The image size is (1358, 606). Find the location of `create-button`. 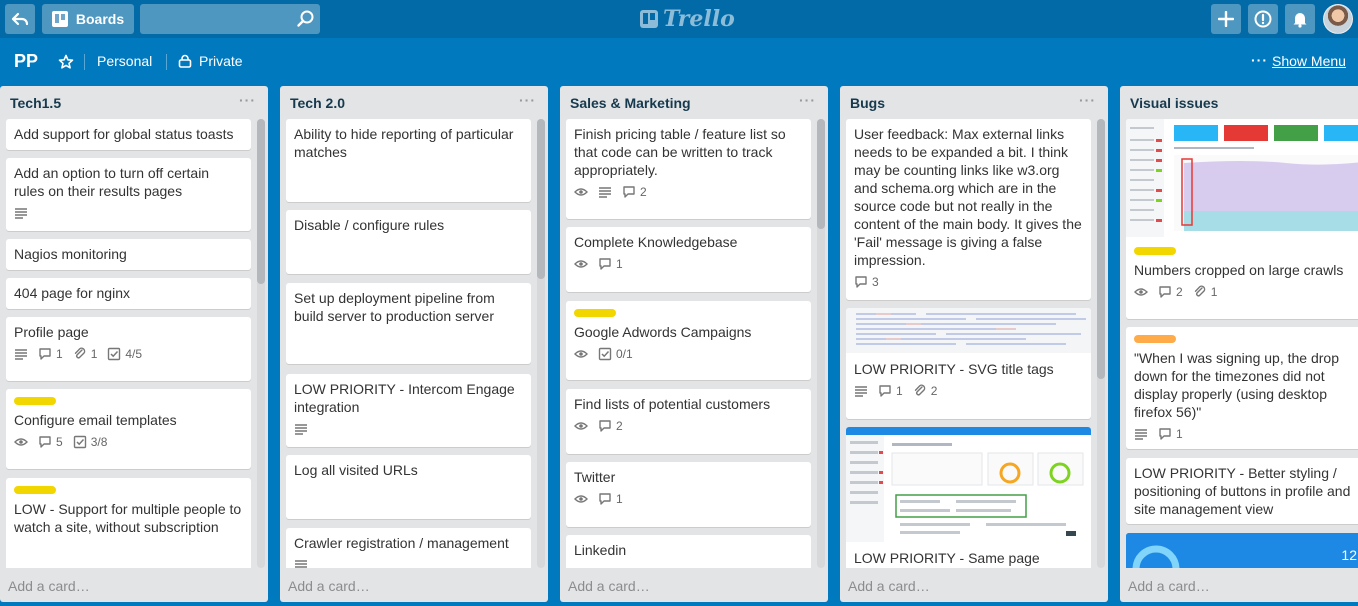

create-button is located at coordinates (1226, 19).